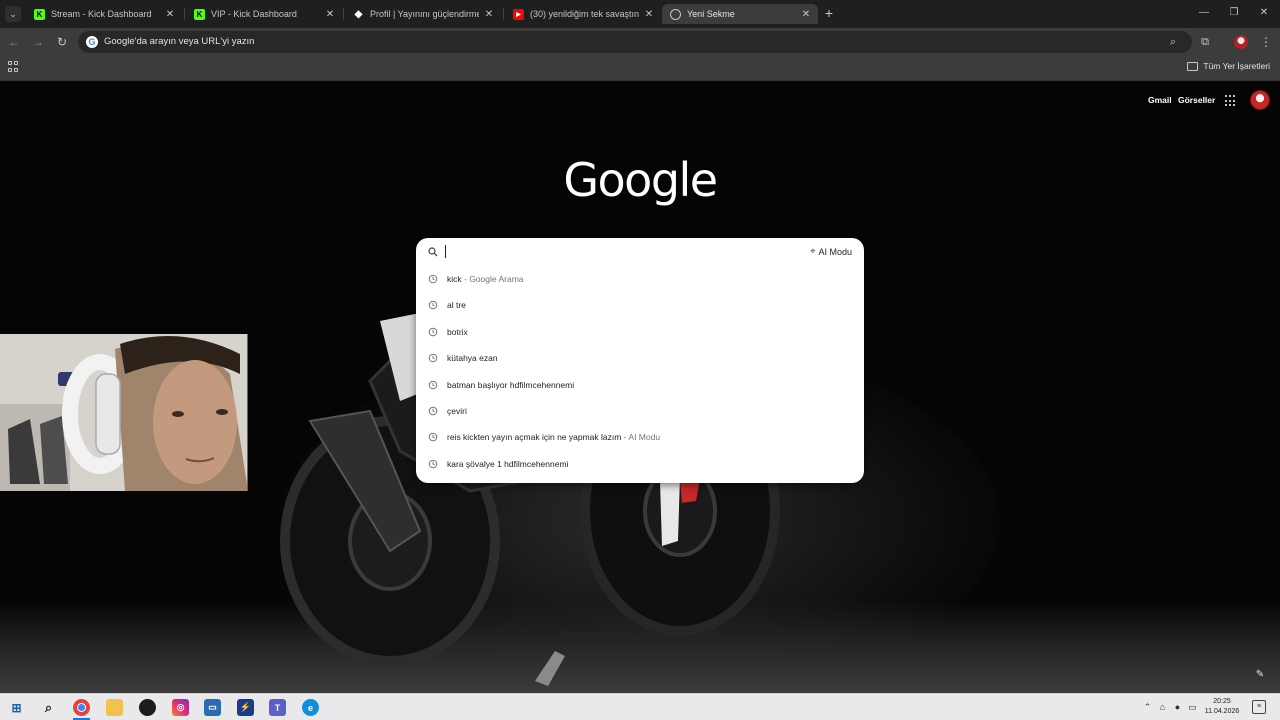 This screenshot has height=720, width=1280. What do you see at coordinates (1241, 42) in the screenshot?
I see `profile-avatar` at bounding box center [1241, 42].